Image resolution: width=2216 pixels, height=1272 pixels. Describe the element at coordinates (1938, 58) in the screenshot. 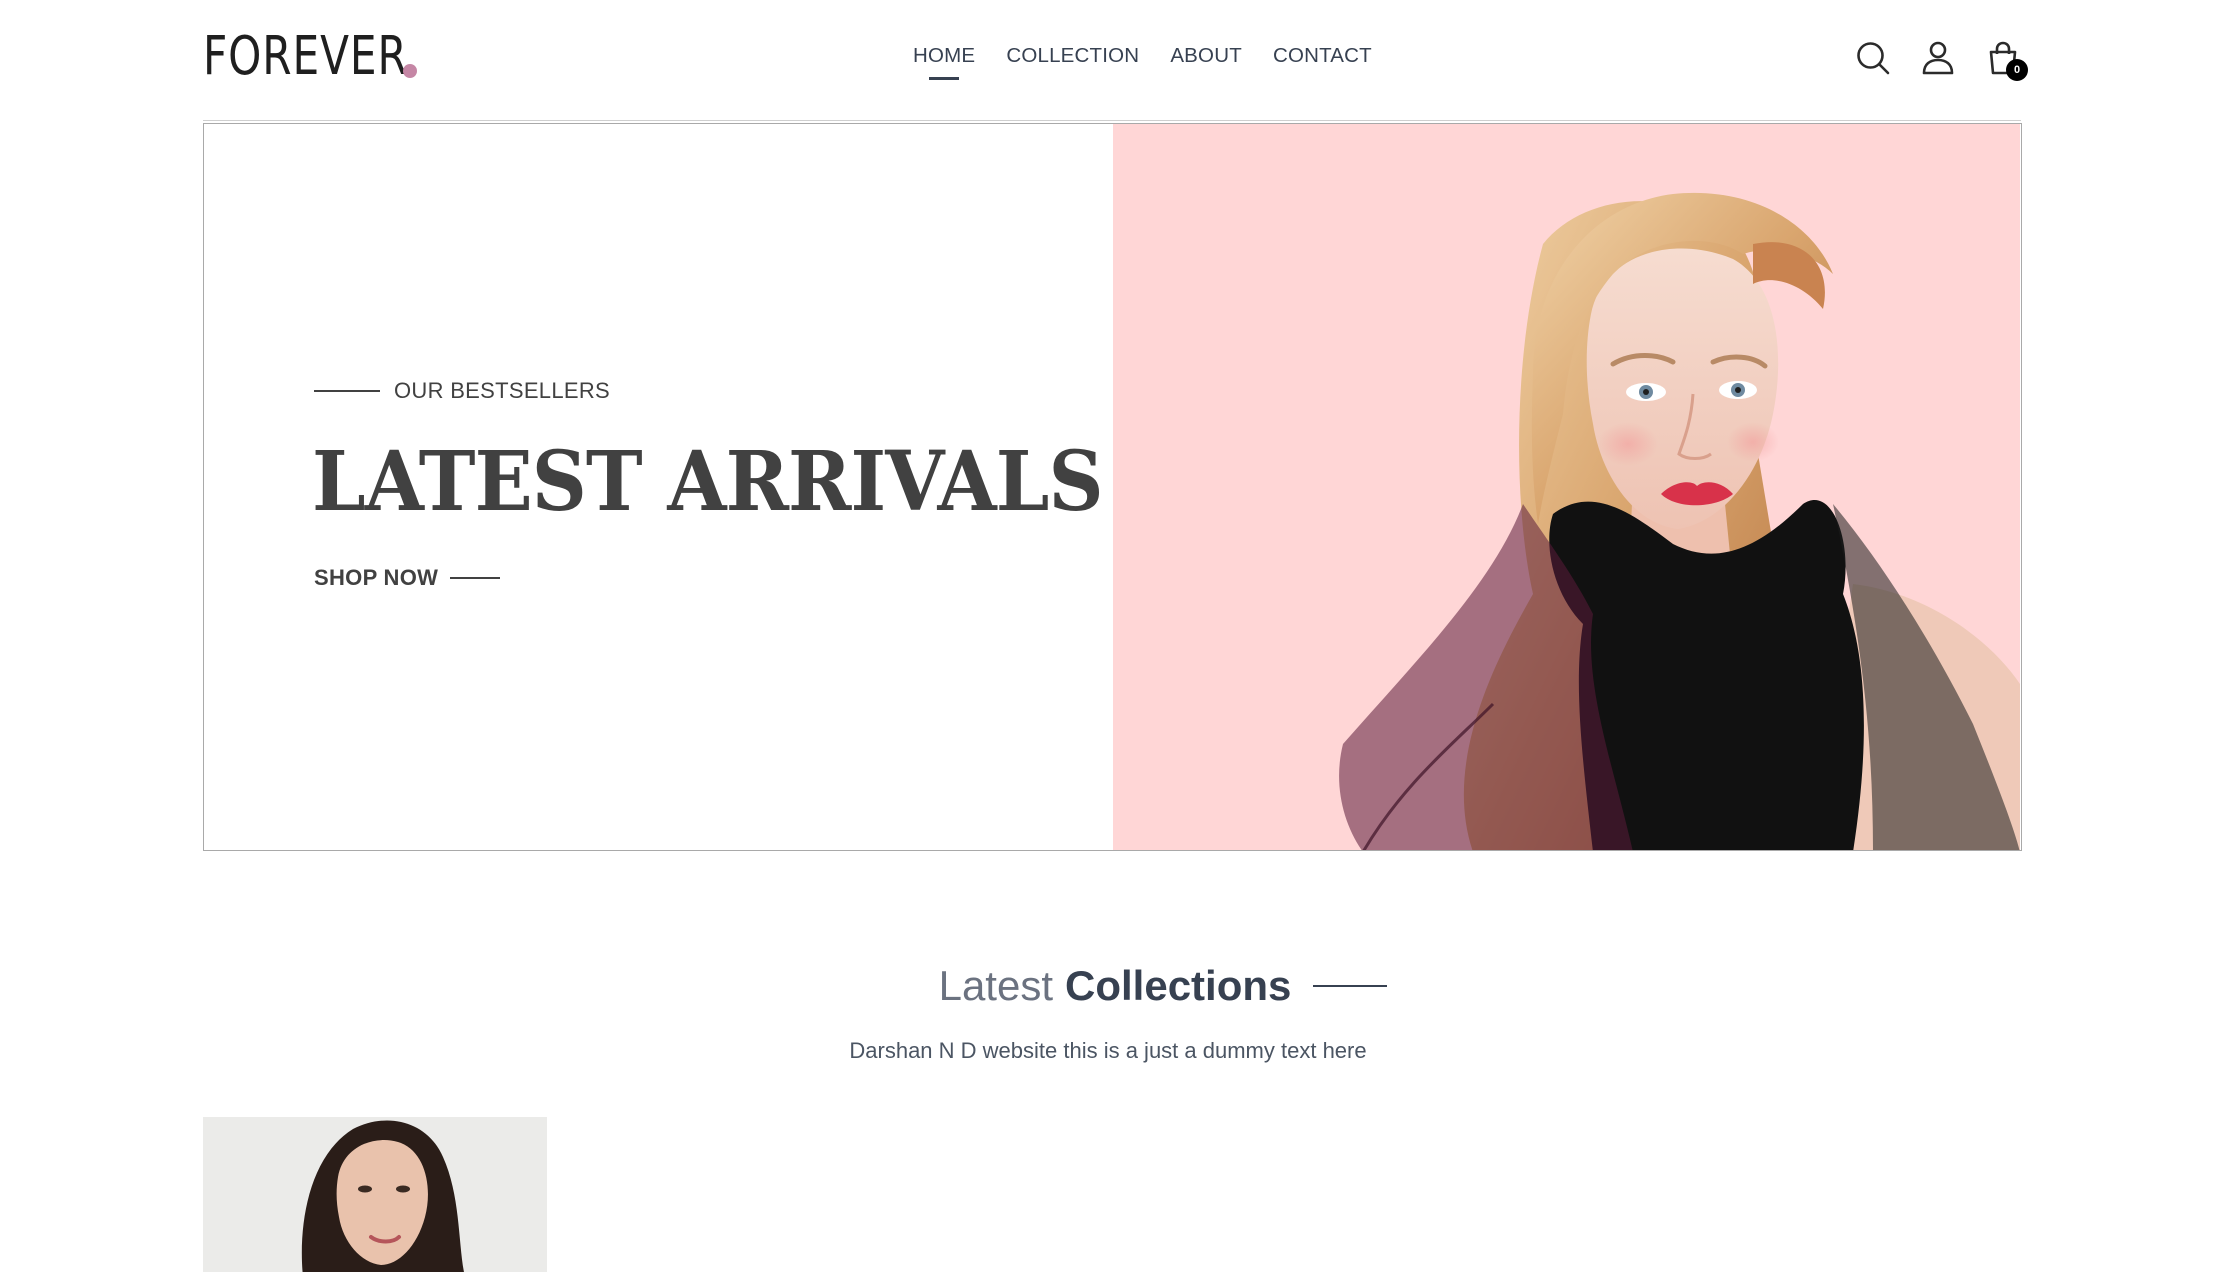

I see `user-icon` at that location.